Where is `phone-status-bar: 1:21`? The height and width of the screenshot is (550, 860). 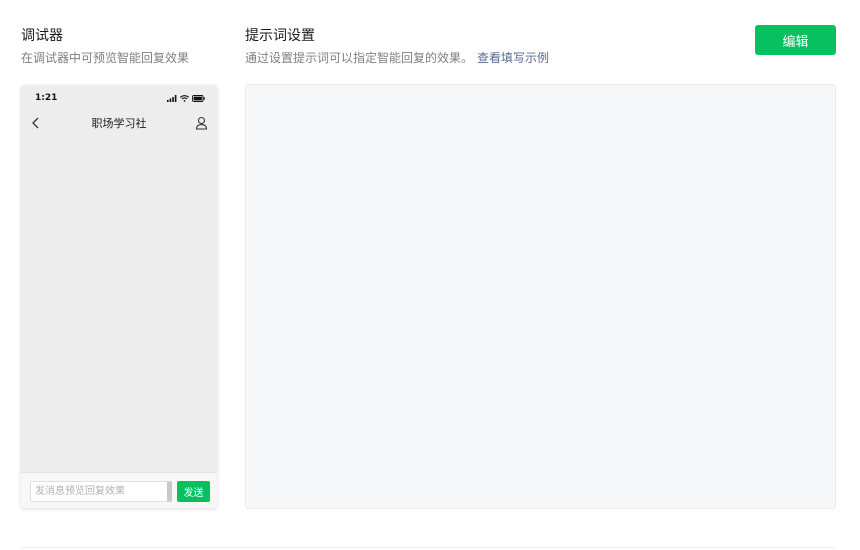 phone-status-bar: 1:21 is located at coordinates (119, 98).